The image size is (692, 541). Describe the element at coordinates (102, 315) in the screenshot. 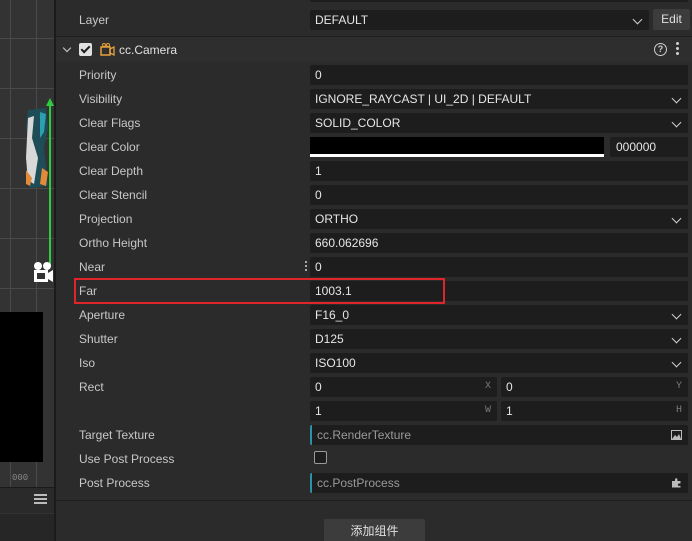

I see `aperture-label: Aperture` at that location.